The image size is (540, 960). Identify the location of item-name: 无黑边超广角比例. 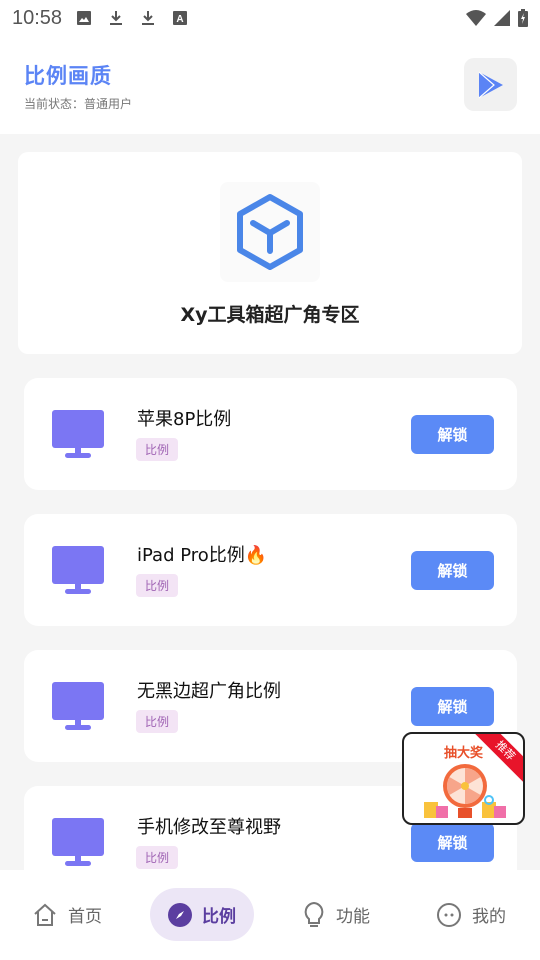
(209, 691).